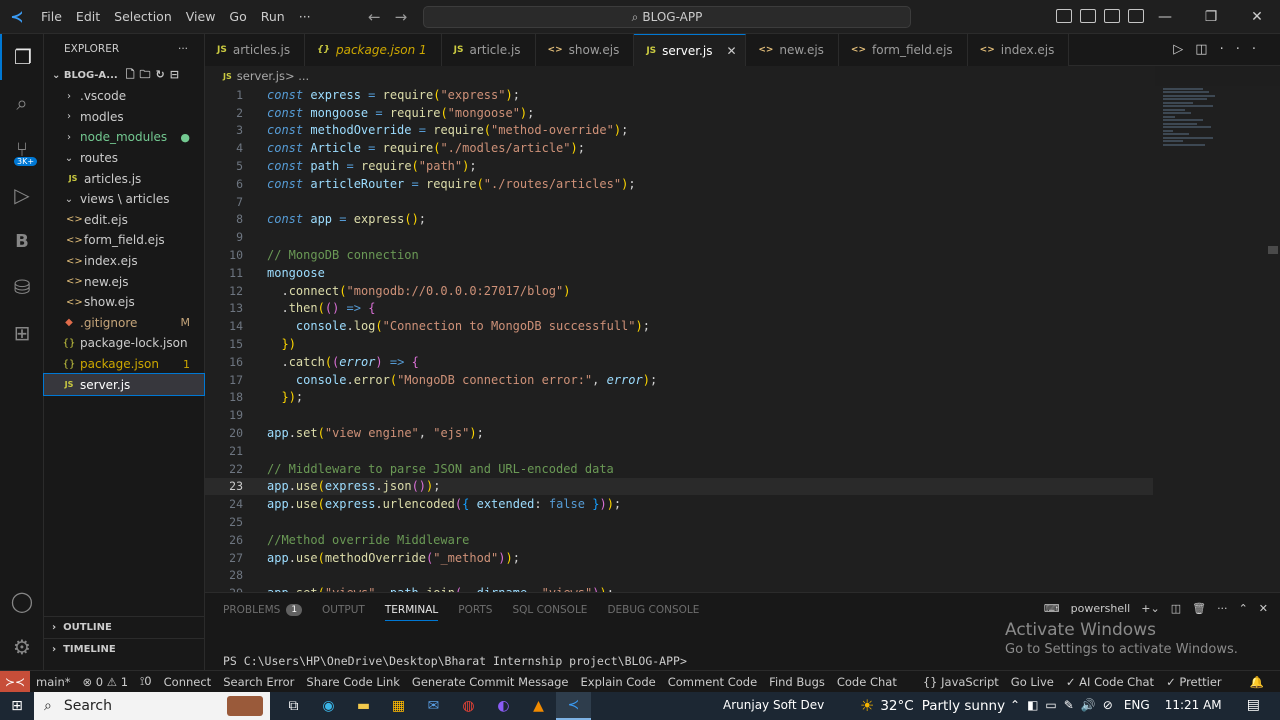  I want to click on status-item: ✓ AI Code Chat, so click(1110, 682).